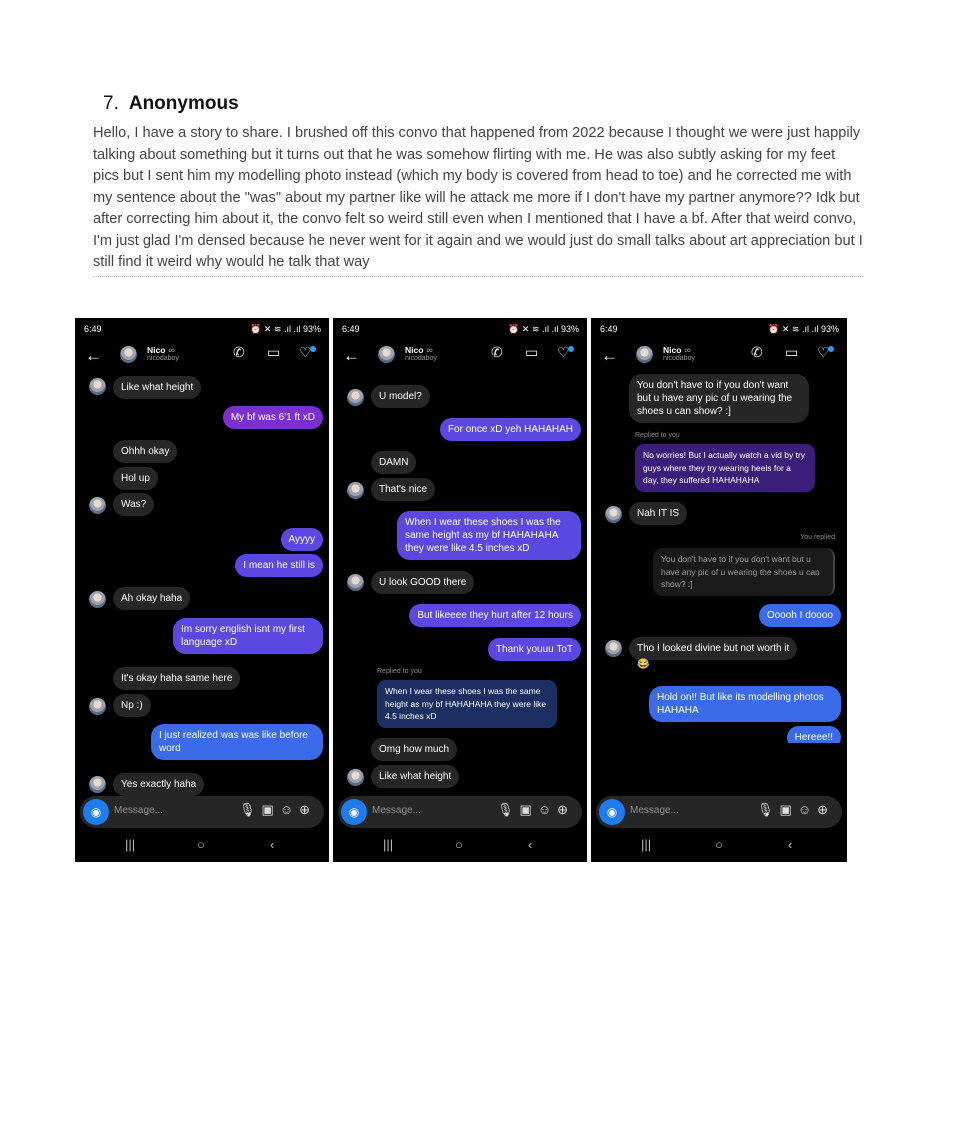 The image size is (966, 1144). Describe the element at coordinates (301, 539) in the screenshot. I see `message-bubble: Ayyyy` at that location.